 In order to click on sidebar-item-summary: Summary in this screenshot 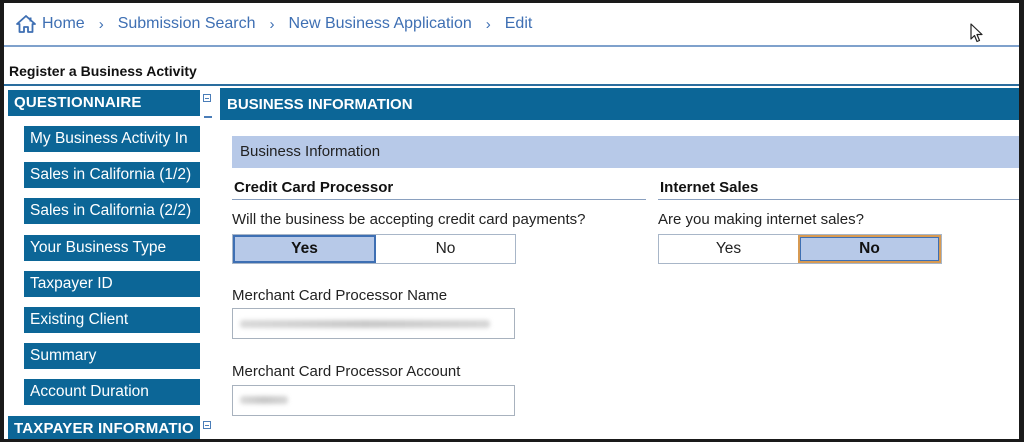, I will do `click(112, 356)`.